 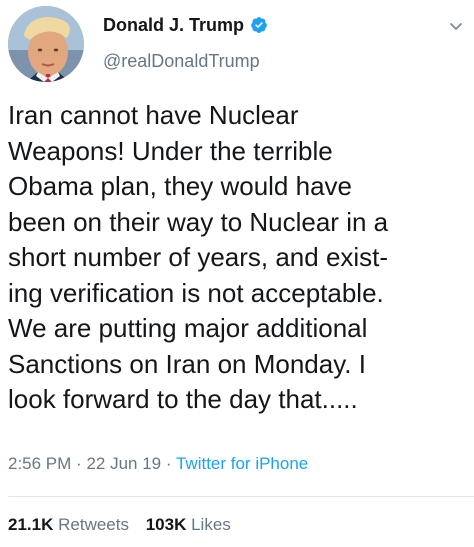 I want to click on divider, so click(x=241, y=496).